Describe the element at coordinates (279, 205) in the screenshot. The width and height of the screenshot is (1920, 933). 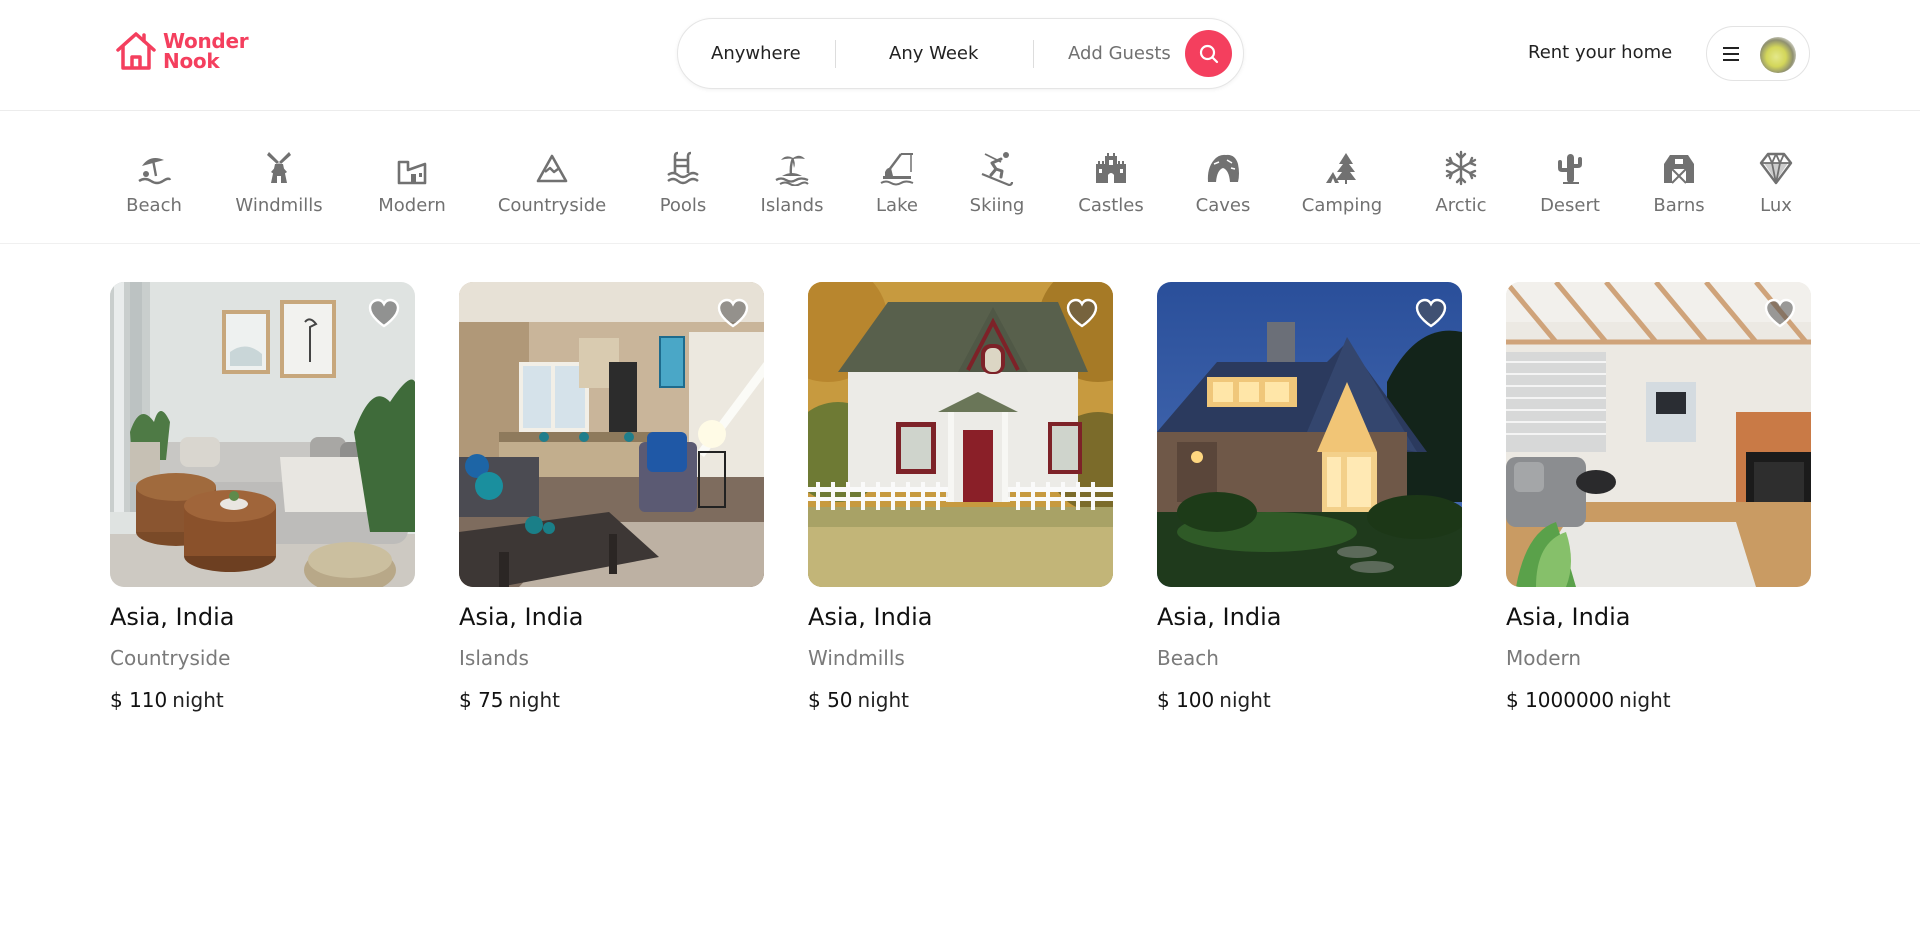
I see `category-label: Windmills` at that location.